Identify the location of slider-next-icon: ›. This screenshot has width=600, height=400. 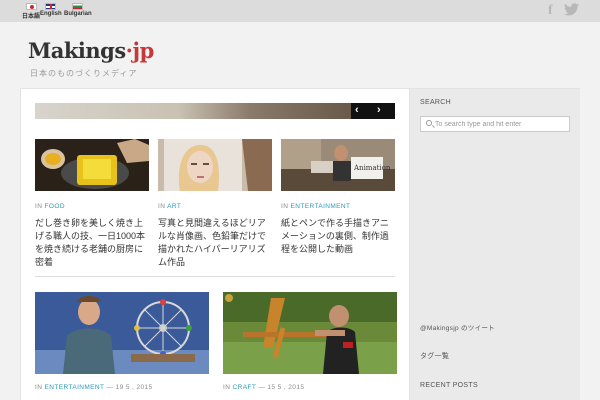
(379, 110).